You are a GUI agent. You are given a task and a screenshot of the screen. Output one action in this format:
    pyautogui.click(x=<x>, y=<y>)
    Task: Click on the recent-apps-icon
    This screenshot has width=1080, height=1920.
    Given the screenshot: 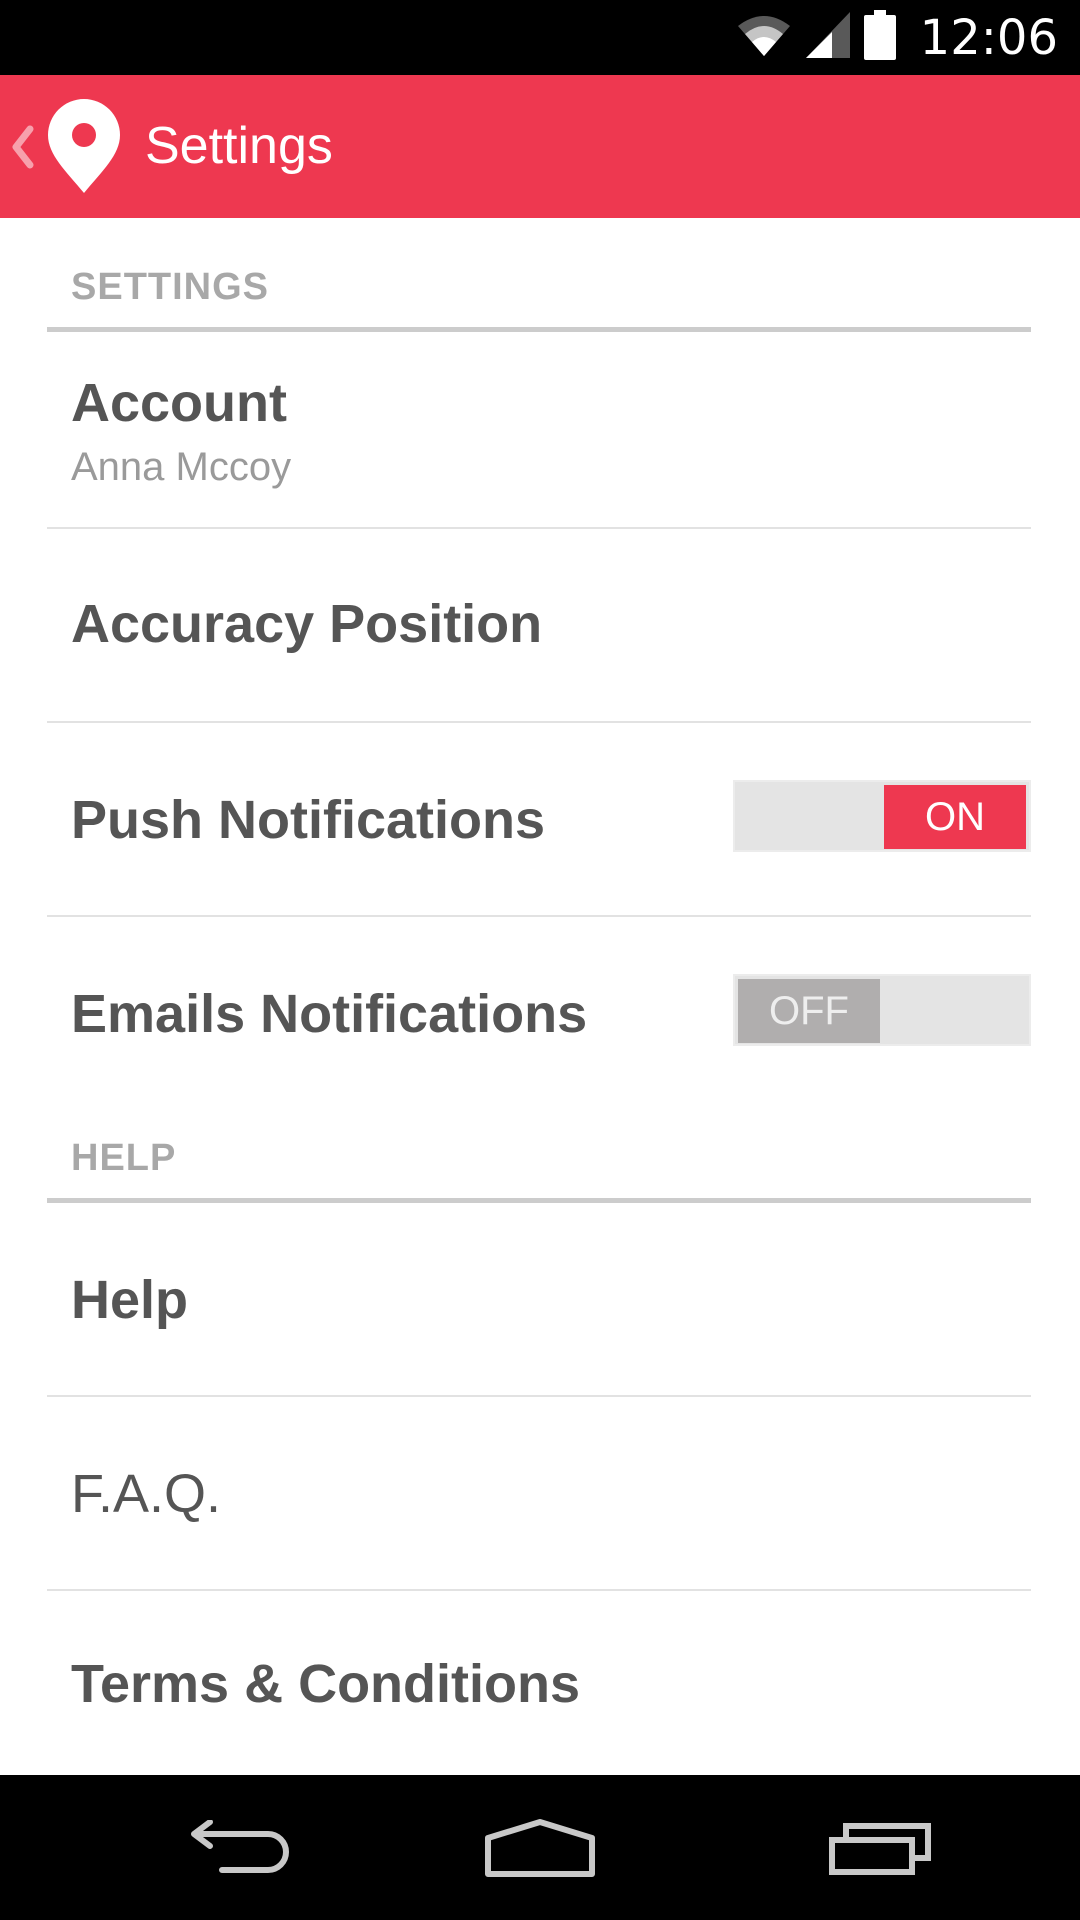 What is the action you would take?
    pyautogui.click(x=880, y=1847)
    